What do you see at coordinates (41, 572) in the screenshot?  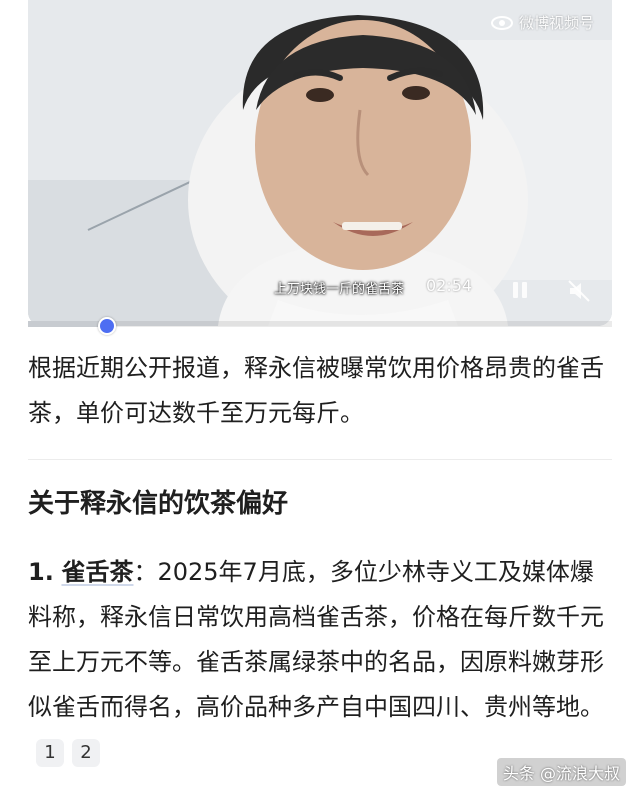 I see `item-number: 1.` at bounding box center [41, 572].